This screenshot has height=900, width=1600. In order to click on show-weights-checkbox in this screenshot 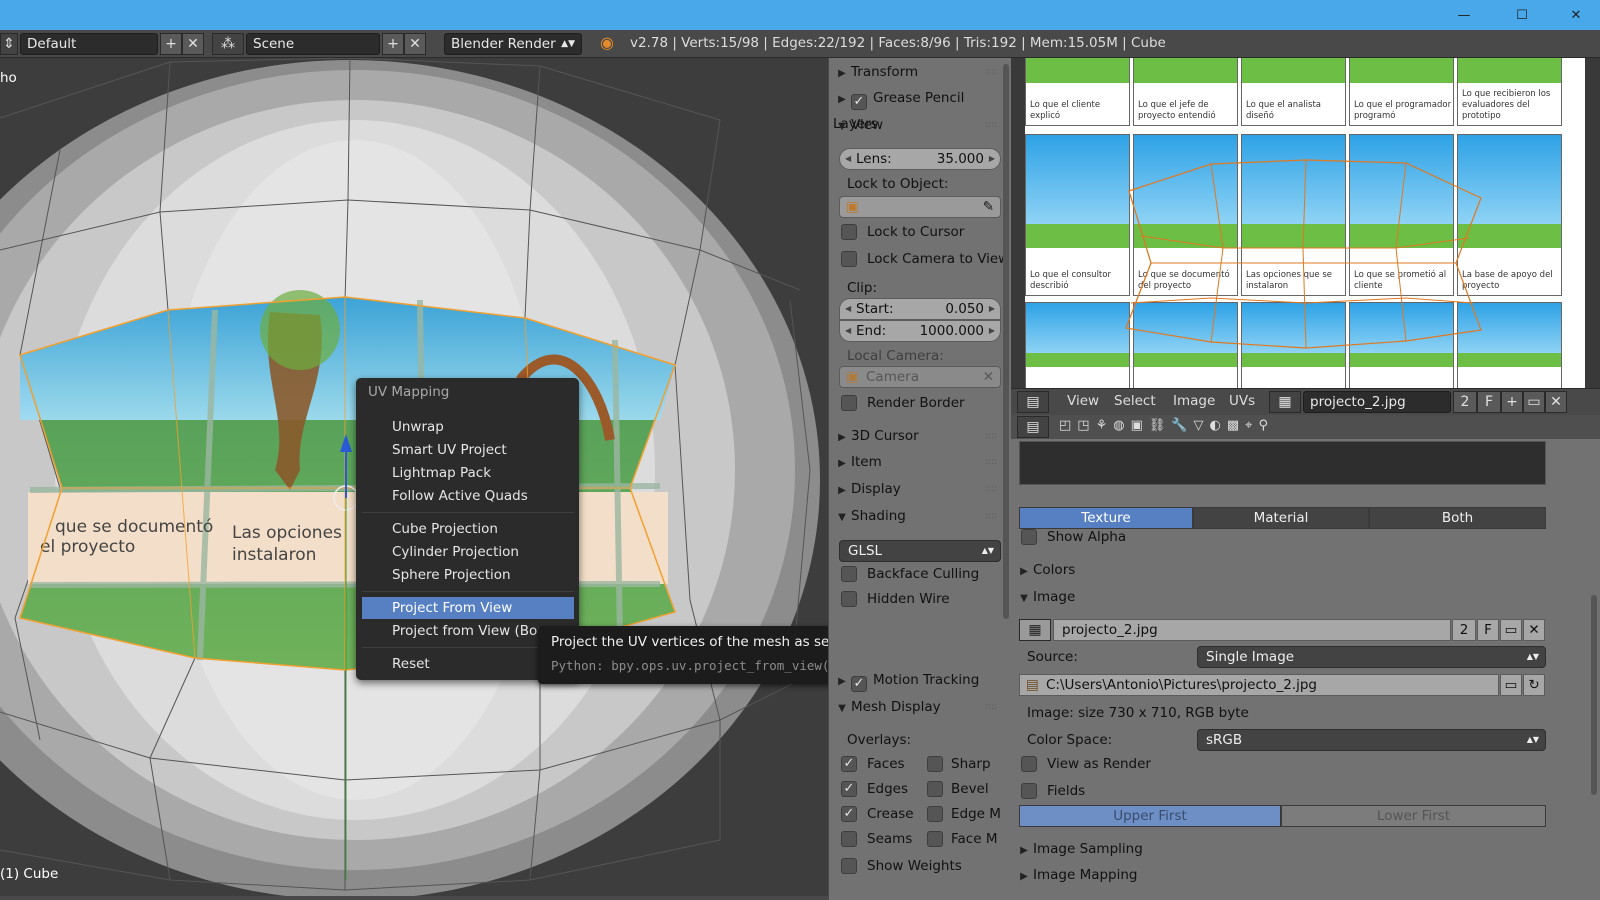, I will do `click(849, 866)`.